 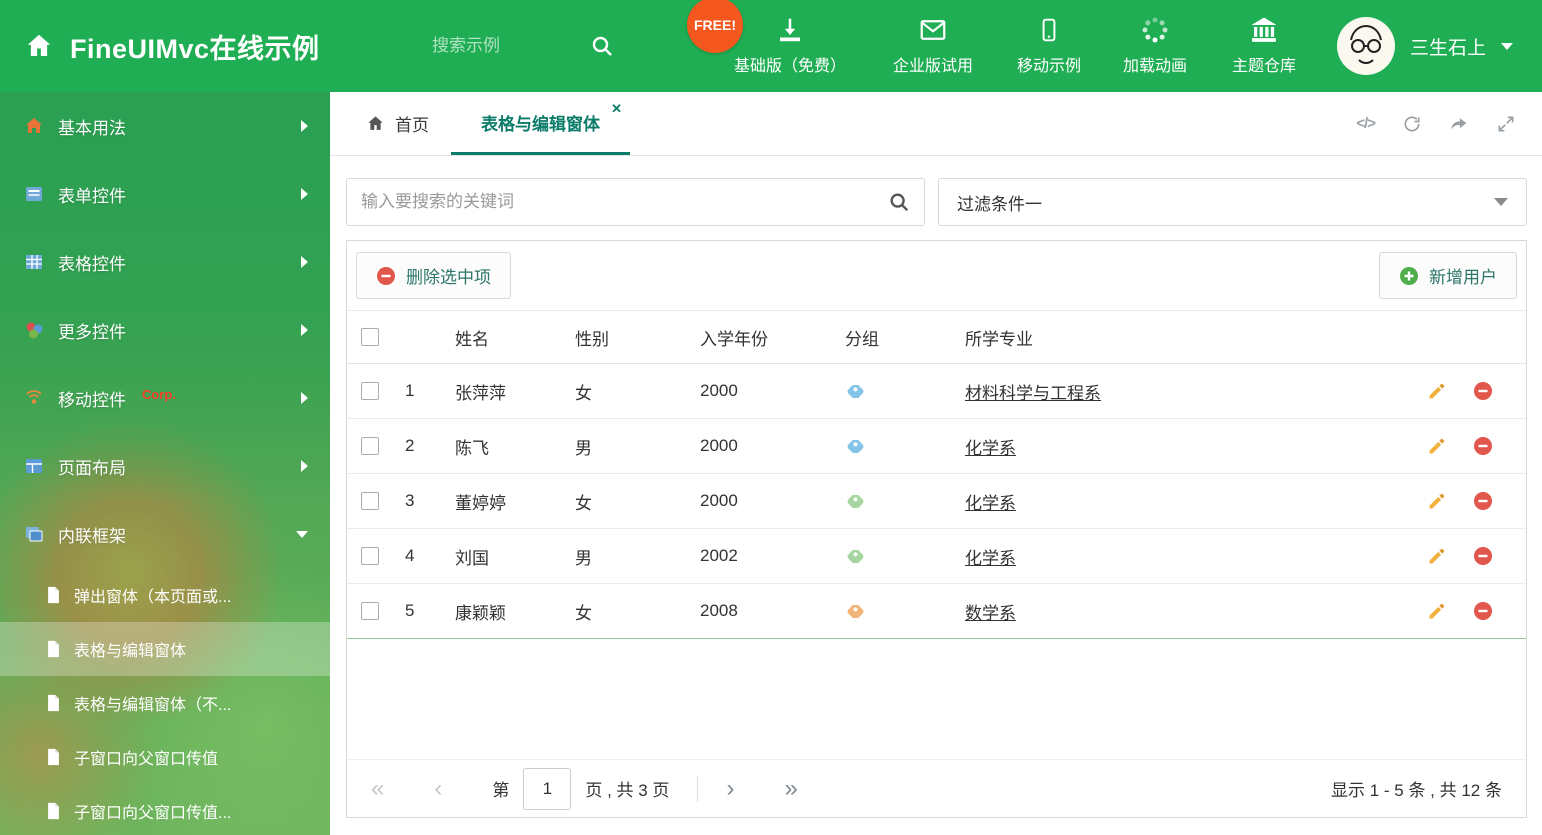 I want to click on nav-label: 主题仓库, so click(x=1264, y=66).